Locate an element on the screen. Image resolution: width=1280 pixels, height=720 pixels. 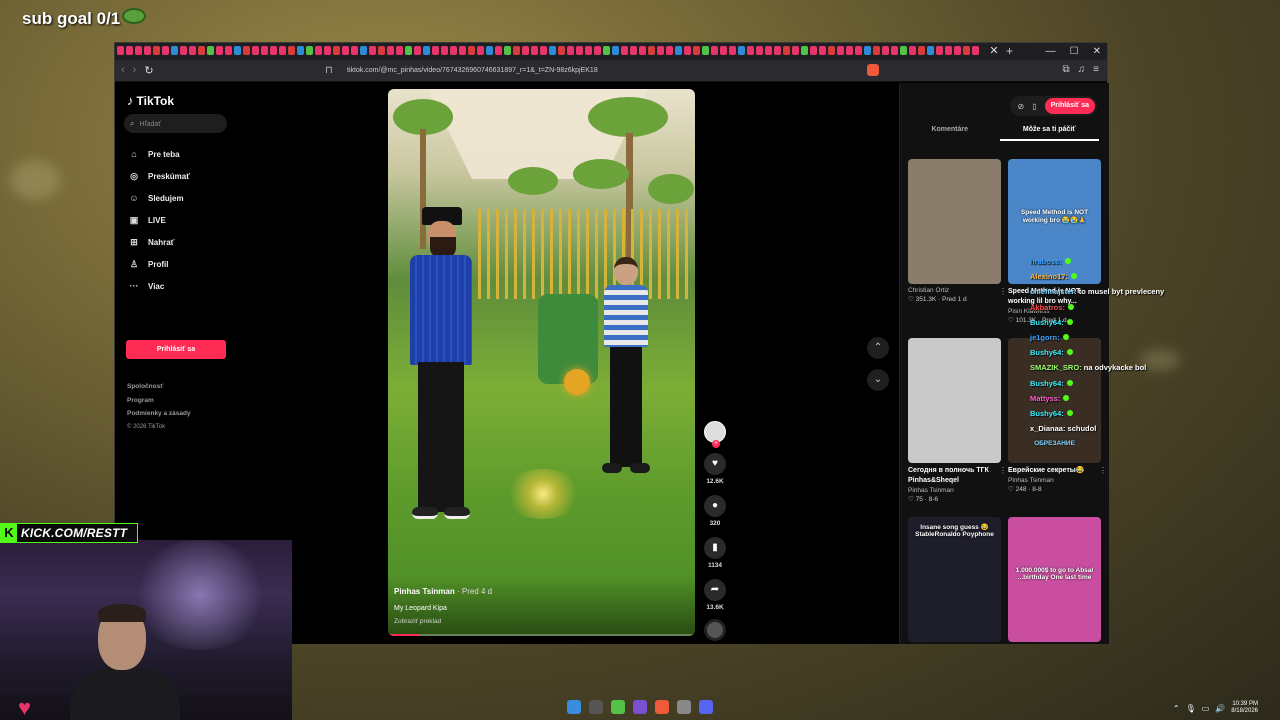
tab-you-may-like: Môže sa ti páčiť is located at coordinates (1049, 132).